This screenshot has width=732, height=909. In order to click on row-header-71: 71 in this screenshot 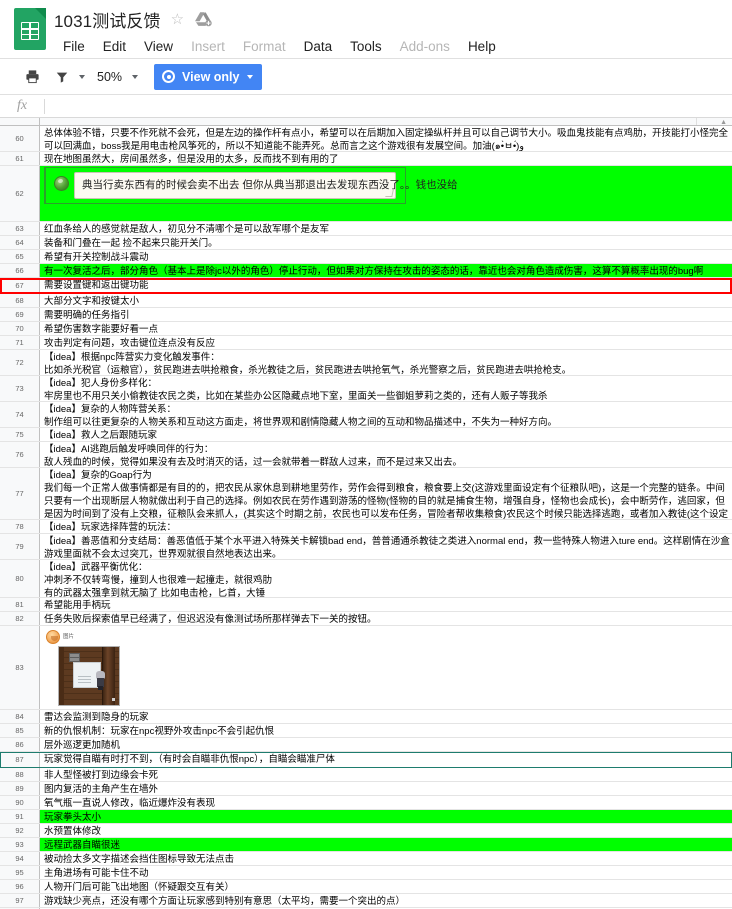, I will do `click(20, 342)`.